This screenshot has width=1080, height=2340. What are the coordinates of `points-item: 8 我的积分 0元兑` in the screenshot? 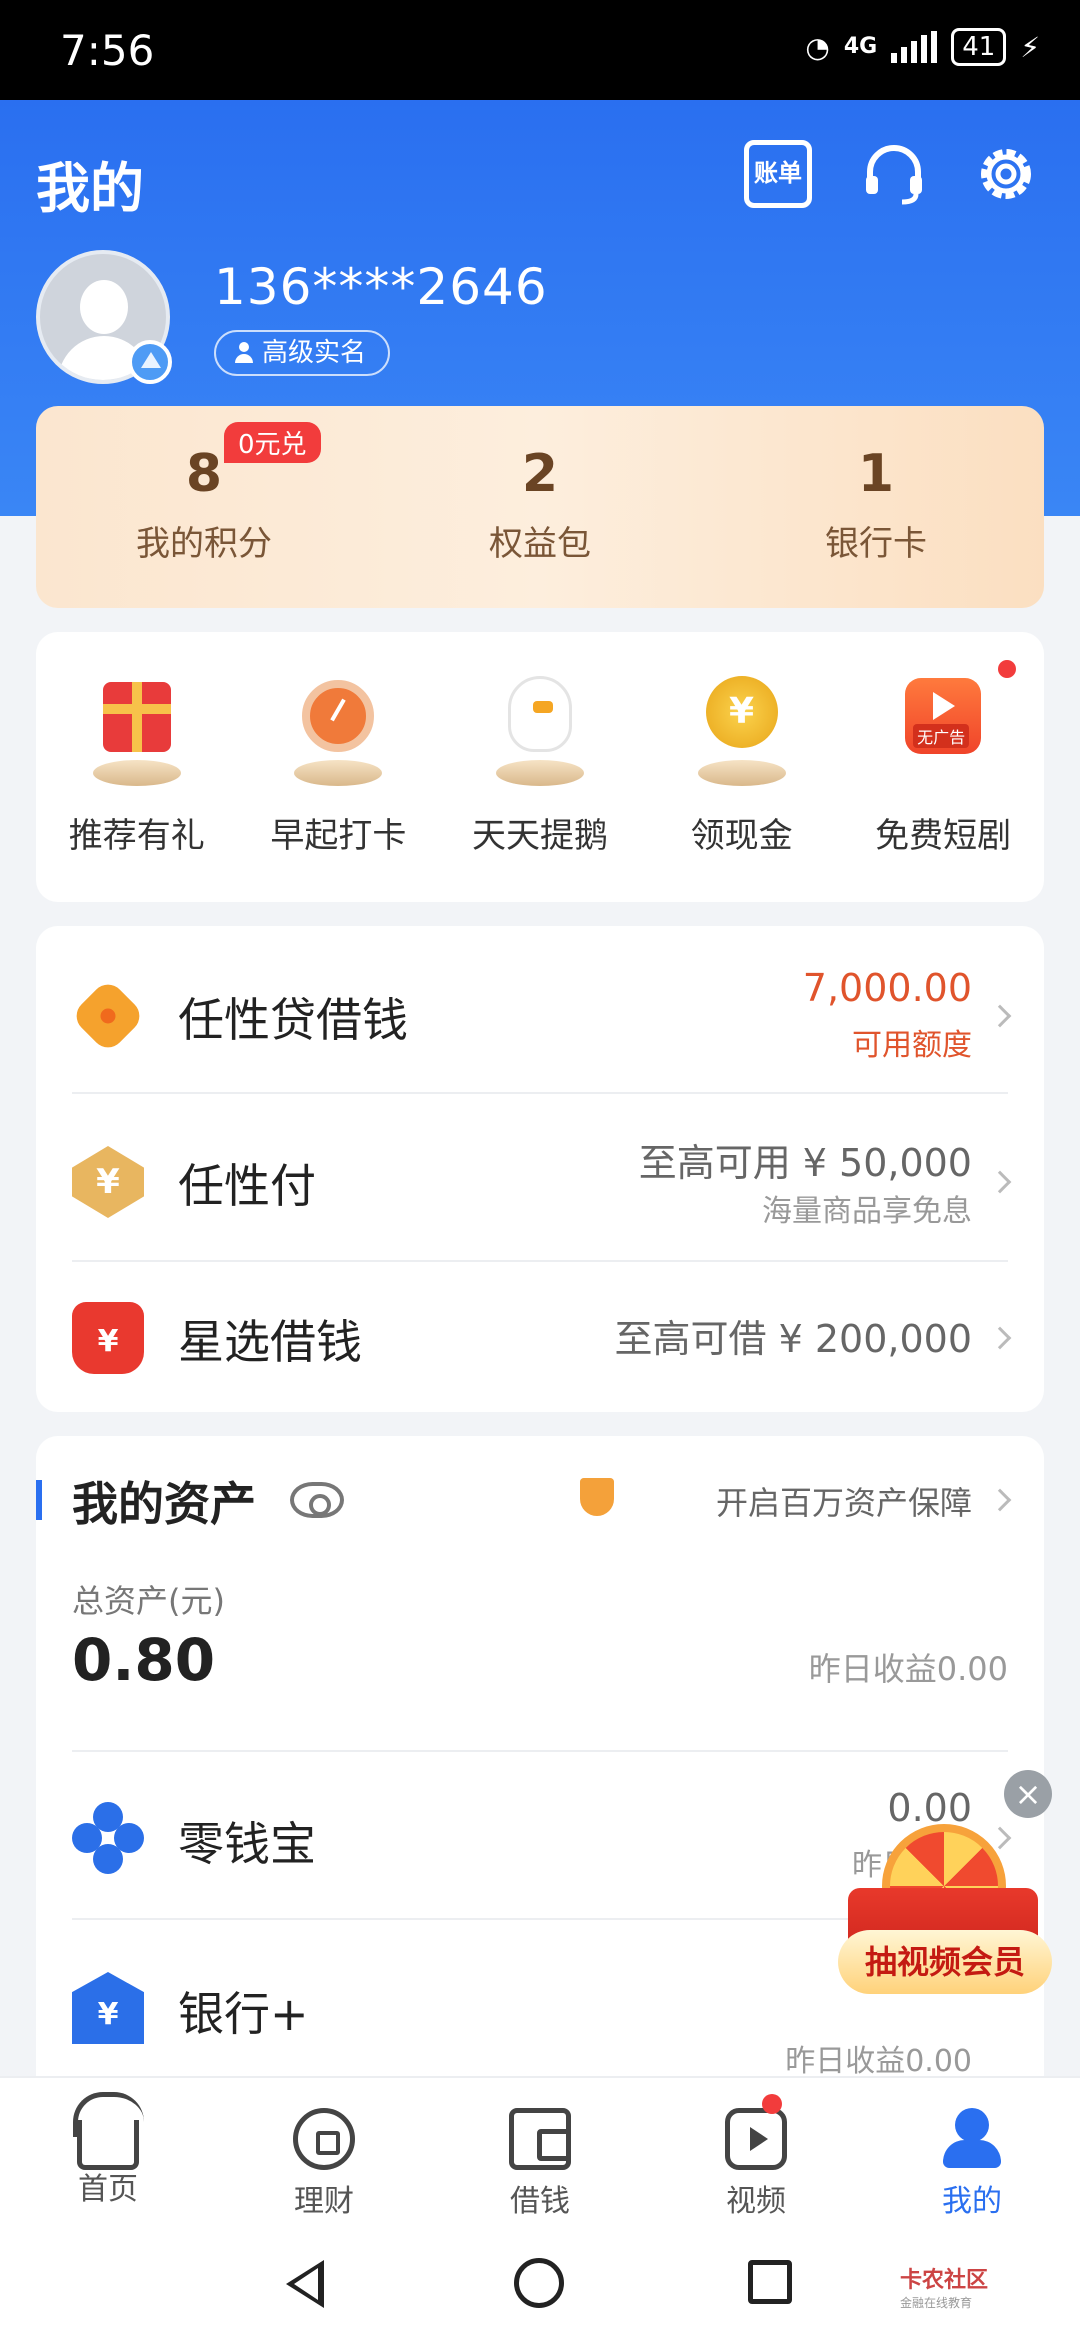 It's located at (204, 507).